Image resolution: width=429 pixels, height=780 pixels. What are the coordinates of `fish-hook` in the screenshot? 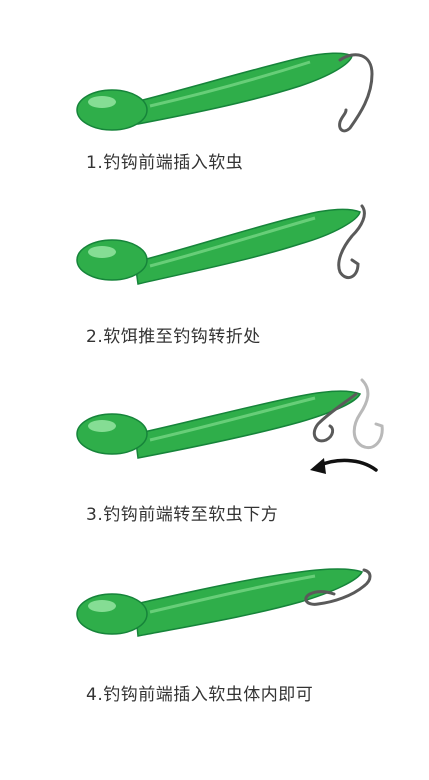 It's located at (356, 93).